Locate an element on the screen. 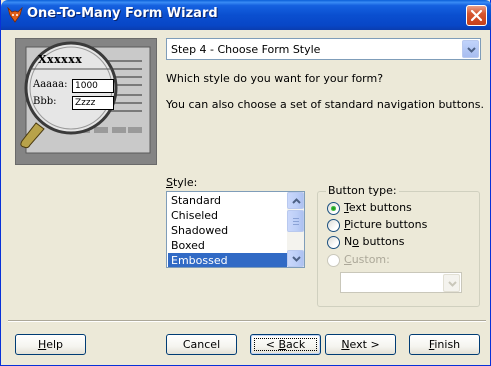 The height and width of the screenshot is (366, 491). help-button: Help is located at coordinates (50, 344).